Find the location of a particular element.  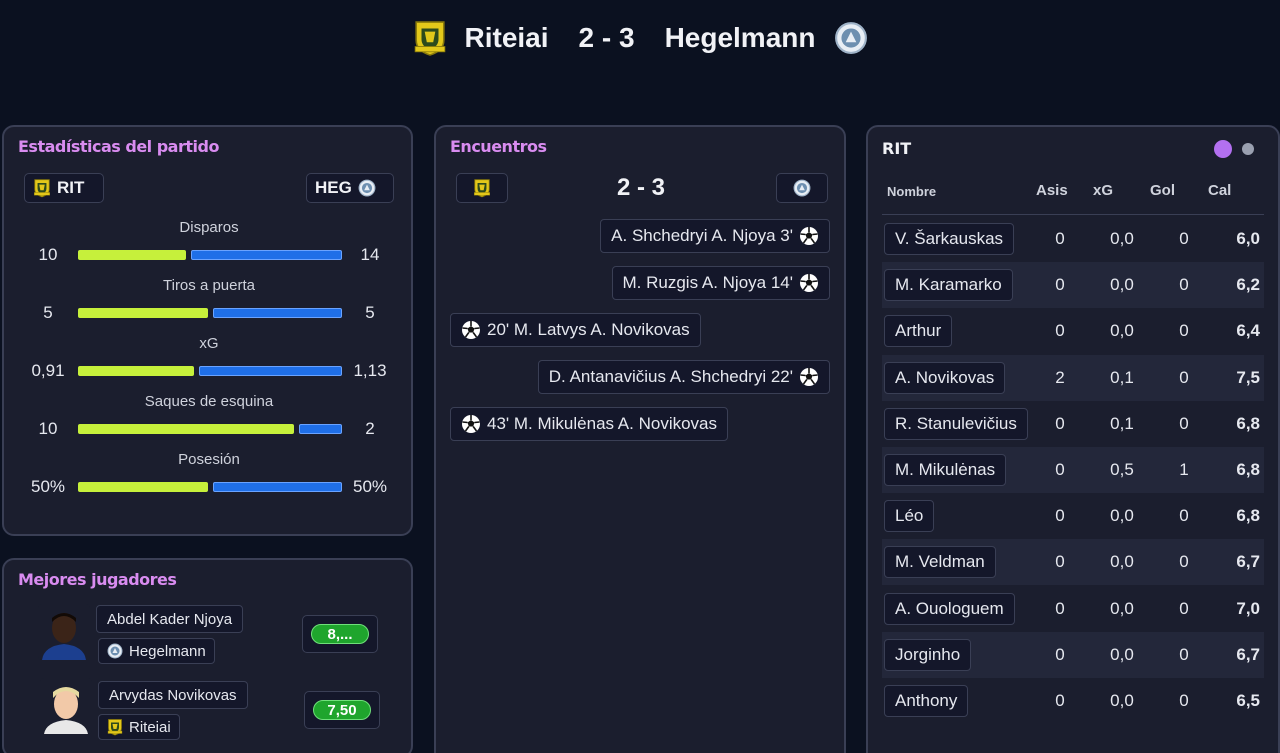

player-name: A. Novikovas is located at coordinates (945, 377).